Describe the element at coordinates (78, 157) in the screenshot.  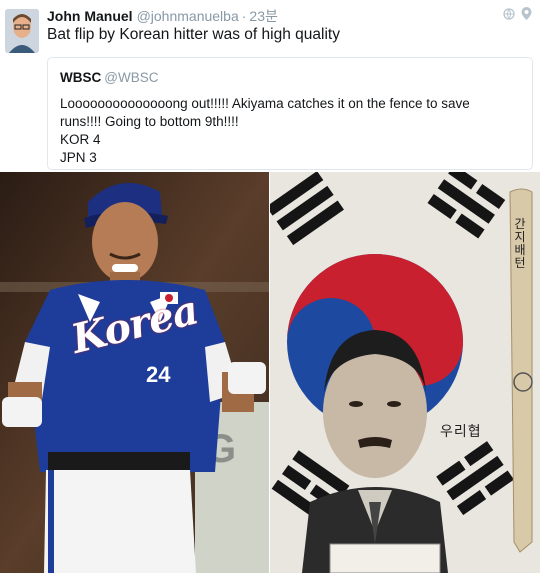
I see `quoted-line: JPN 3` at that location.